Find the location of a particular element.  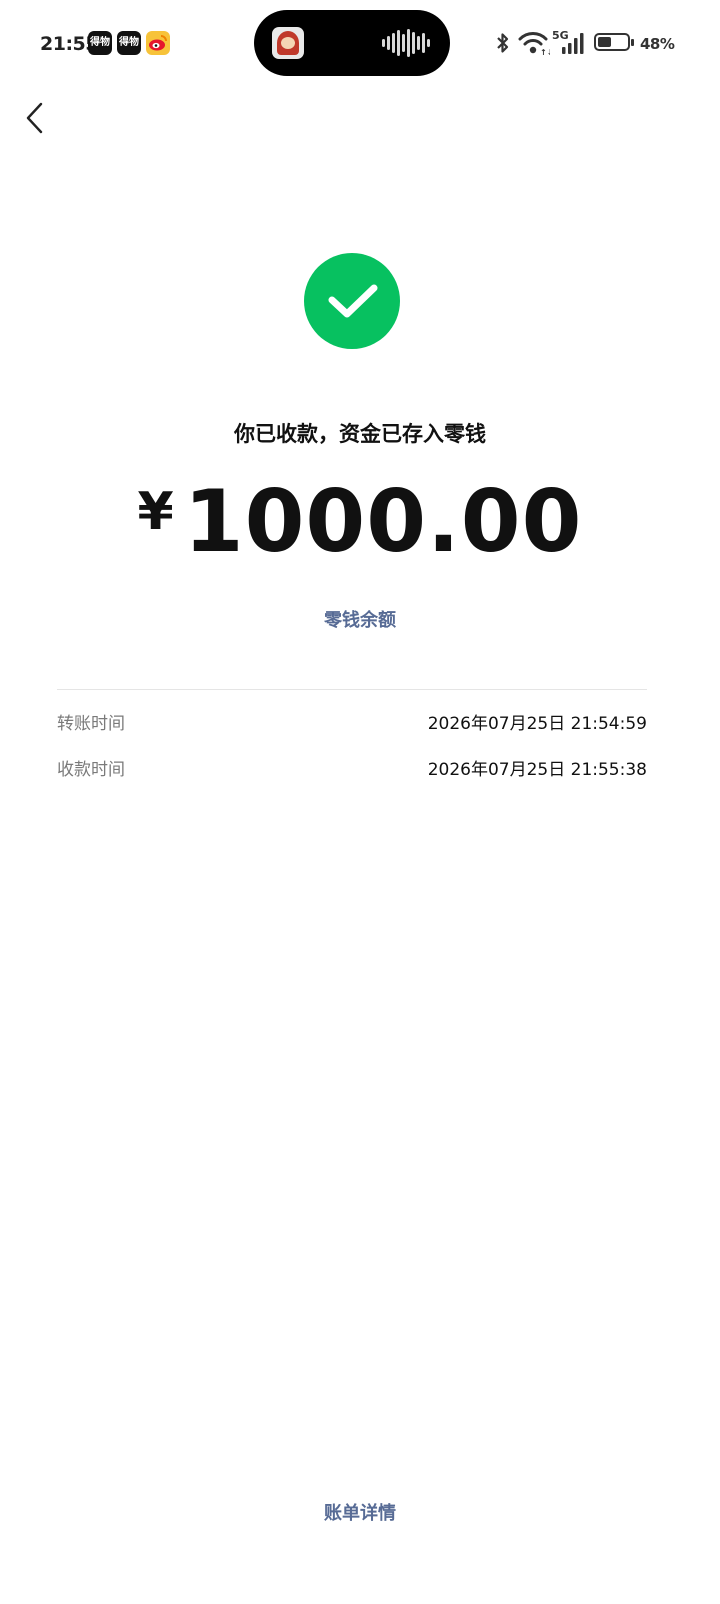

back-button is located at coordinates (38, 118).